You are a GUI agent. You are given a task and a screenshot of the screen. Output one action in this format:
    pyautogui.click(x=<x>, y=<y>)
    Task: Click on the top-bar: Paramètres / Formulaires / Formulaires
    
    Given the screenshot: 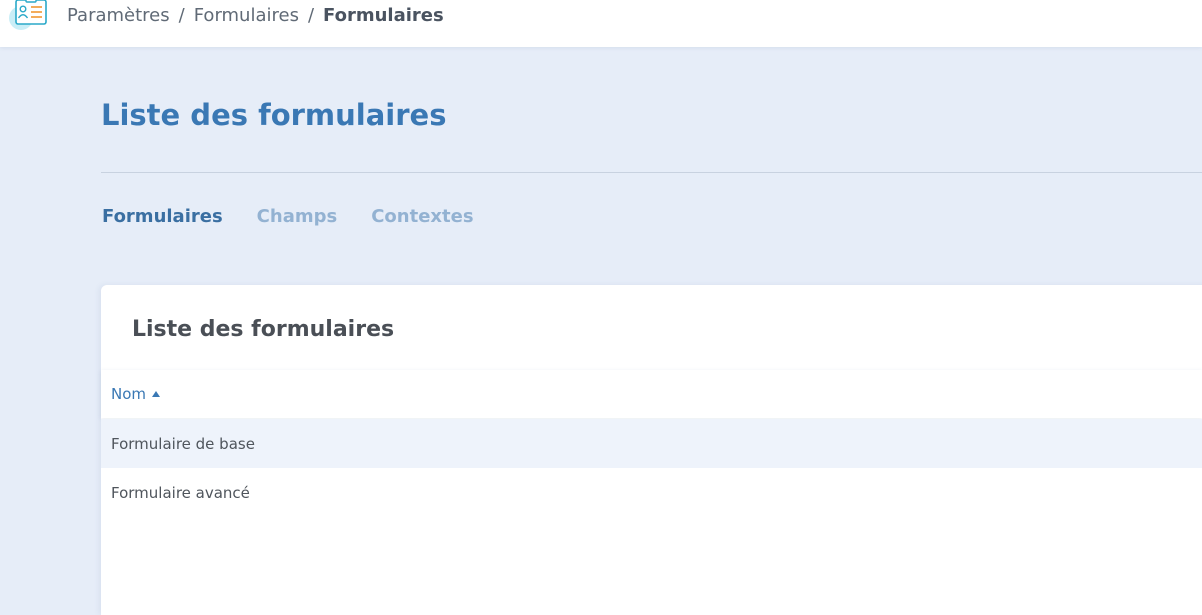 What is the action you would take?
    pyautogui.click(x=601, y=23)
    